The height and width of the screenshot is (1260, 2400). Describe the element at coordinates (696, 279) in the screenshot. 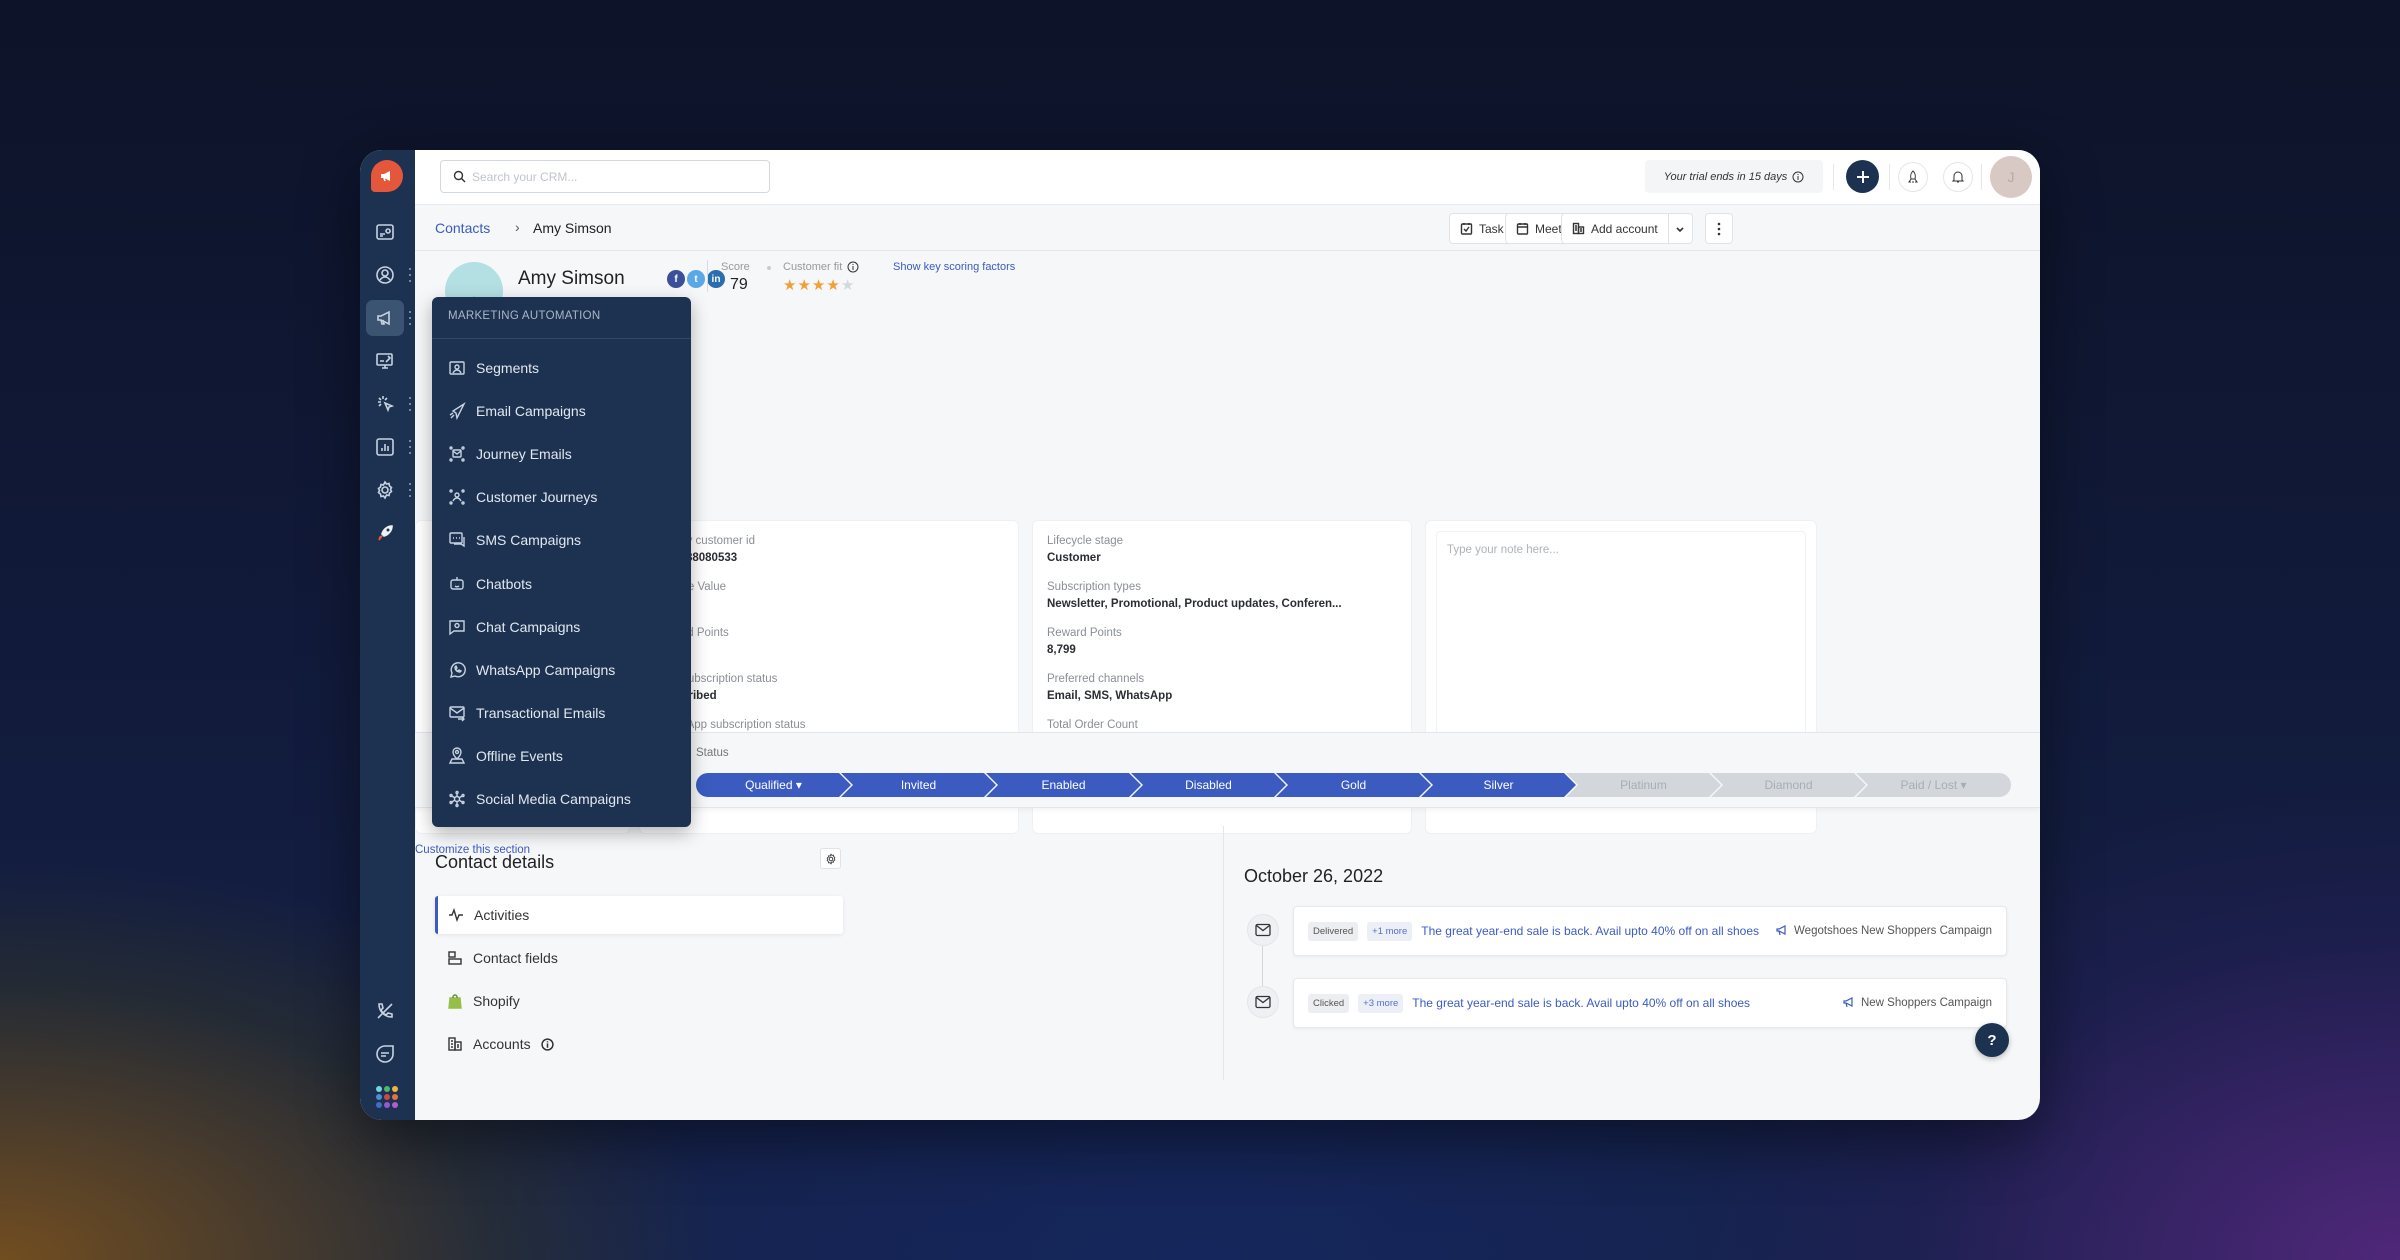

I see `twitter-icon: t` at that location.